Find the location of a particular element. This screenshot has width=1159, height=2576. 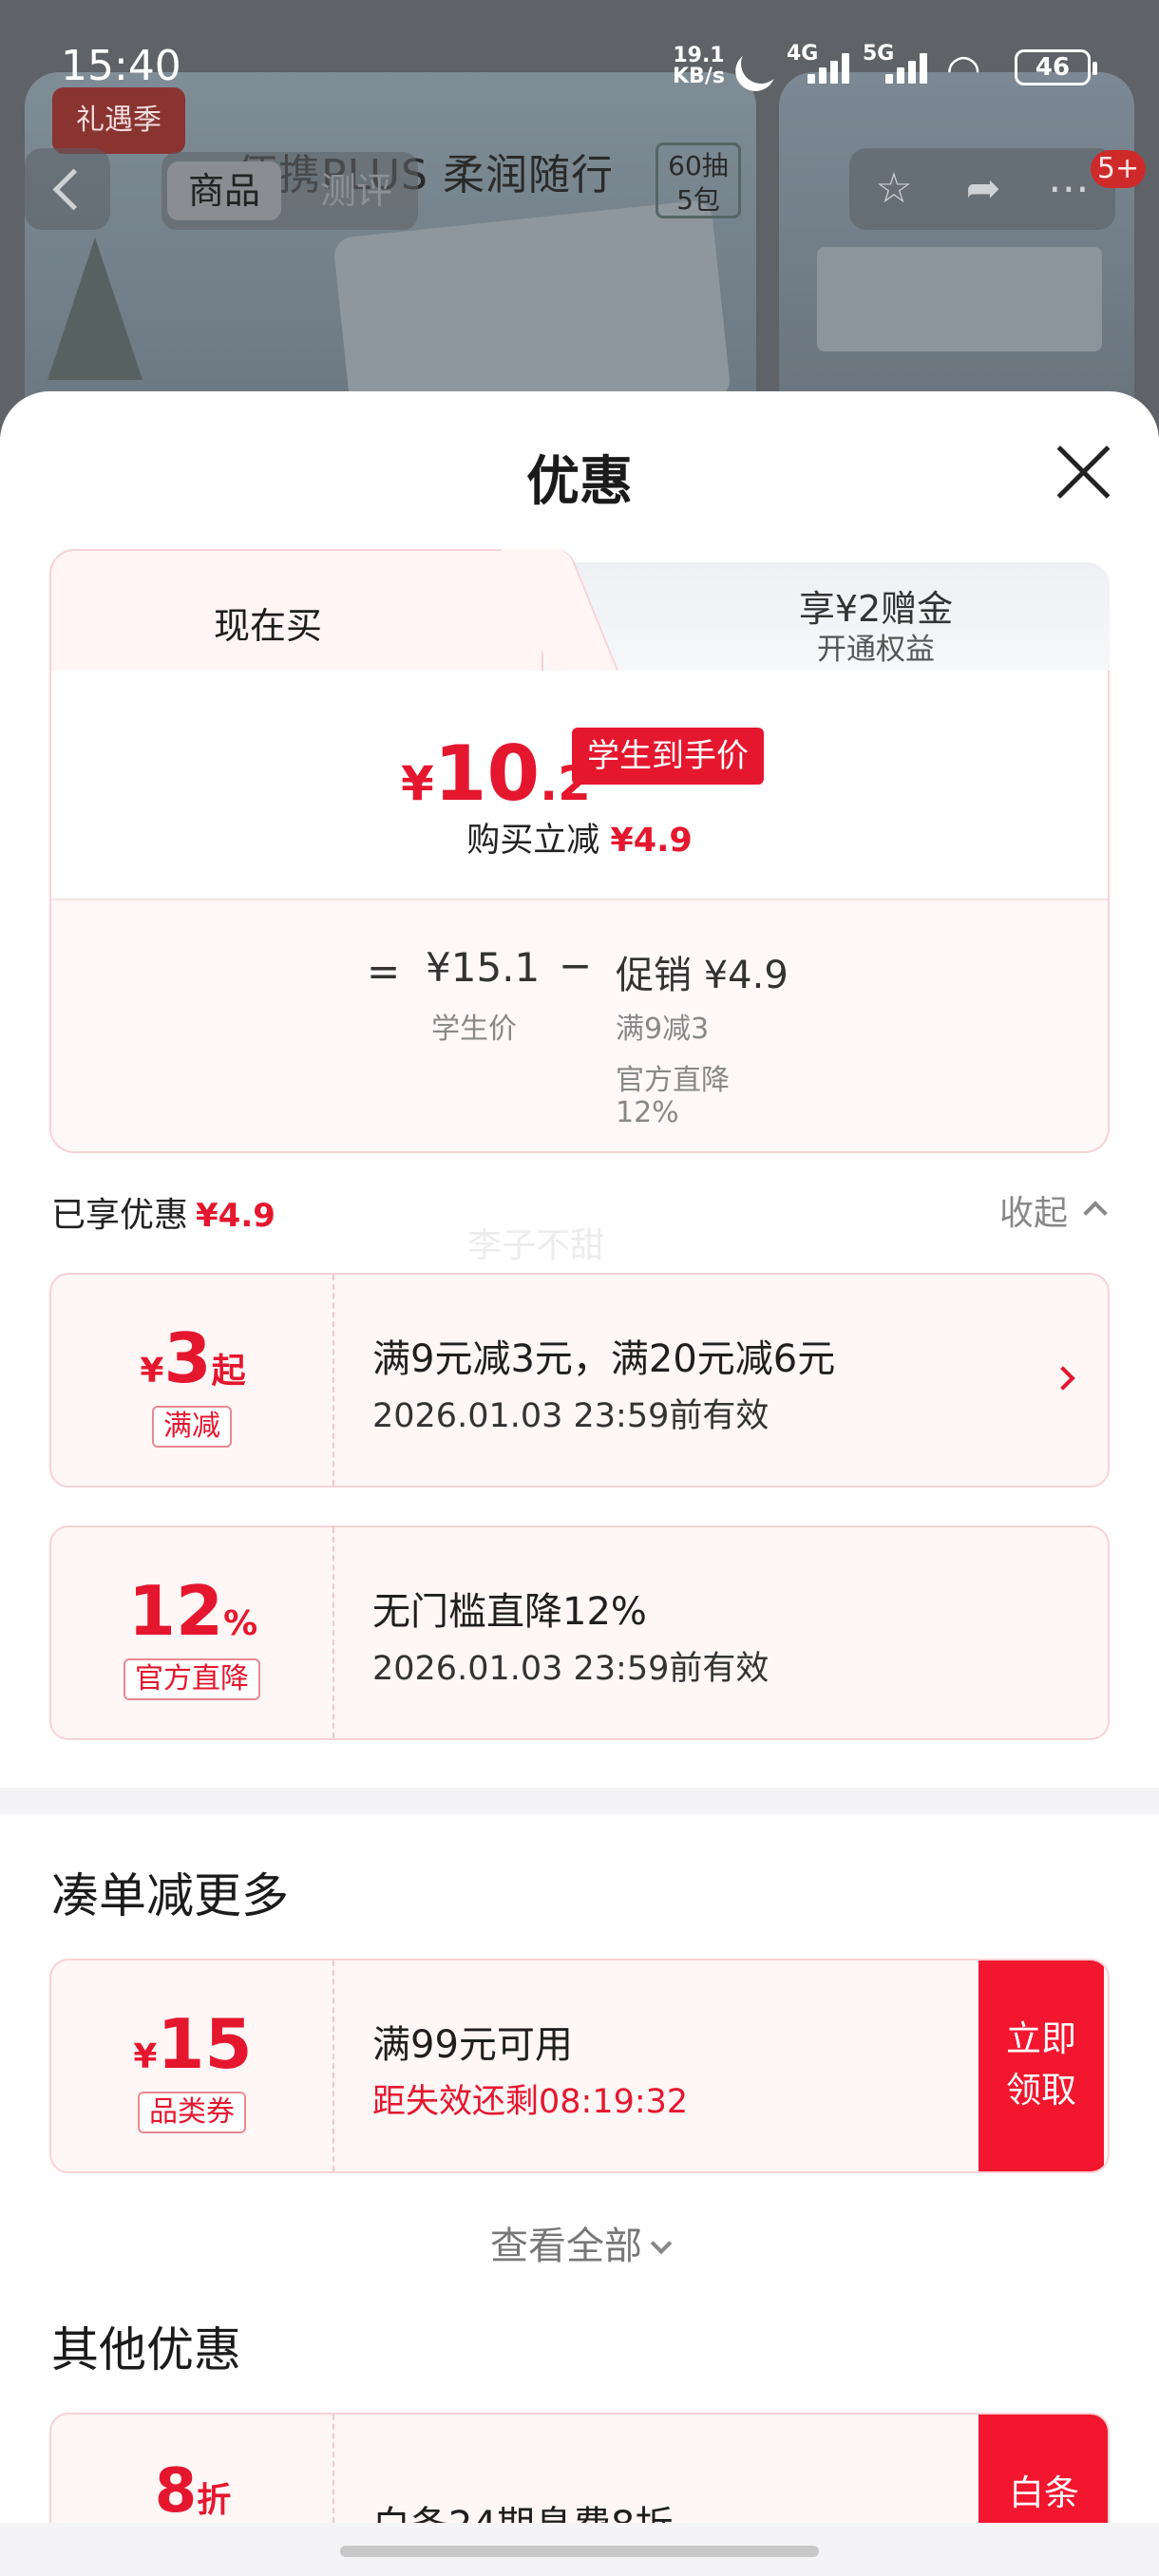

pack-badge-line1: 60抽 is located at coordinates (698, 165).